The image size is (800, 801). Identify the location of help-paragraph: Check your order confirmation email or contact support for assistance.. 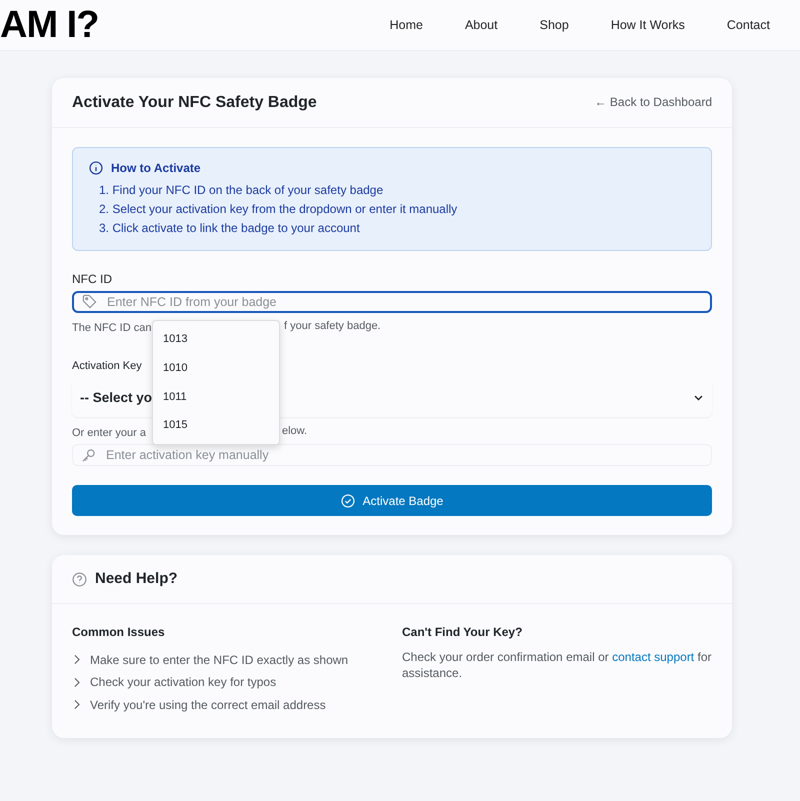
(557, 665).